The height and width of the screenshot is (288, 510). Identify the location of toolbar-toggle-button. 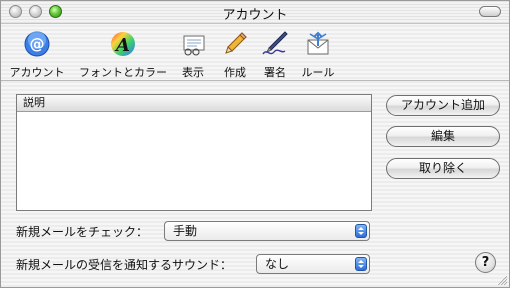
(490, 11).